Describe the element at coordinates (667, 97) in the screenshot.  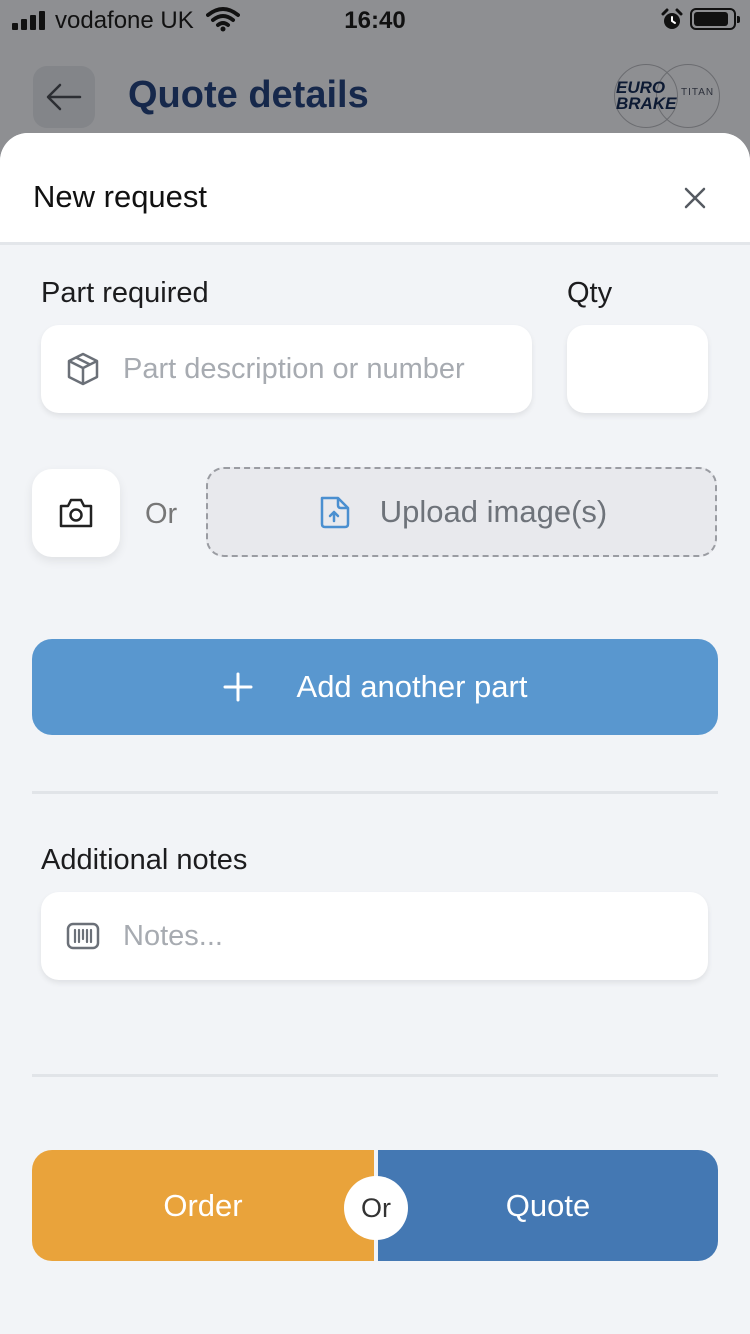
I see `brand-logo: EURO BRAKE TITAN` at that location.